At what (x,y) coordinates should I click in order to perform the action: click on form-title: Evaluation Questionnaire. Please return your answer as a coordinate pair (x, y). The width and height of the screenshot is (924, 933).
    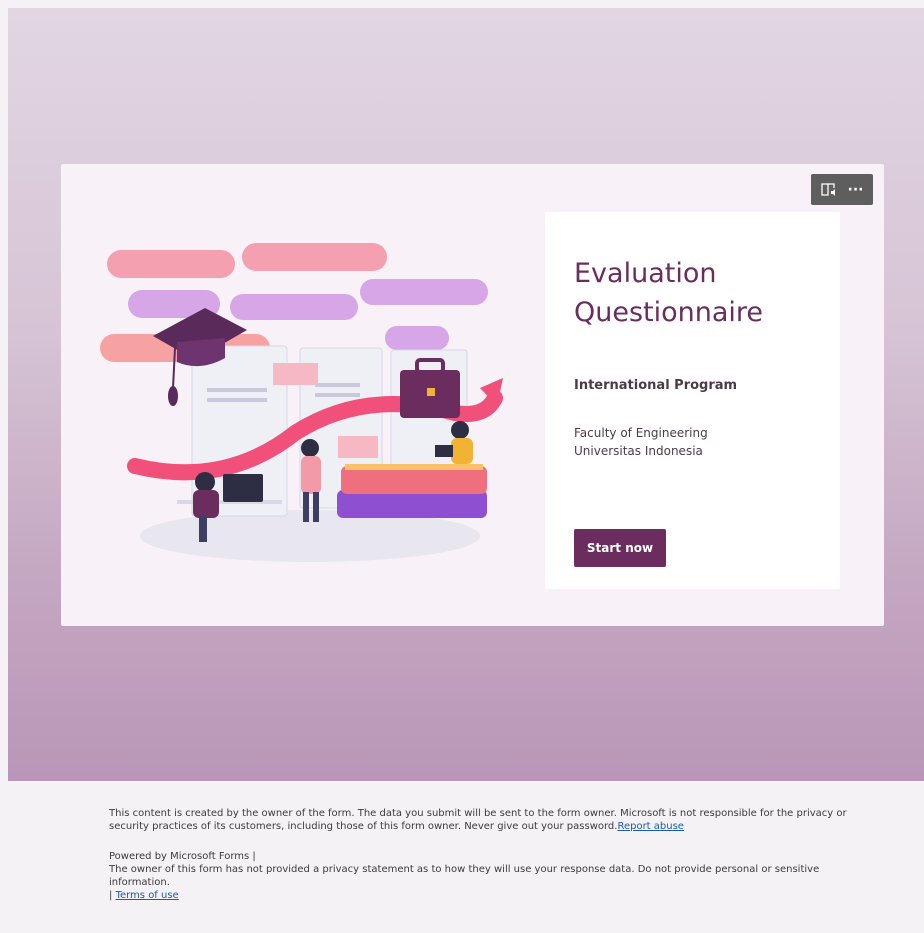
    Looking at the image, I should click on (669, 293).